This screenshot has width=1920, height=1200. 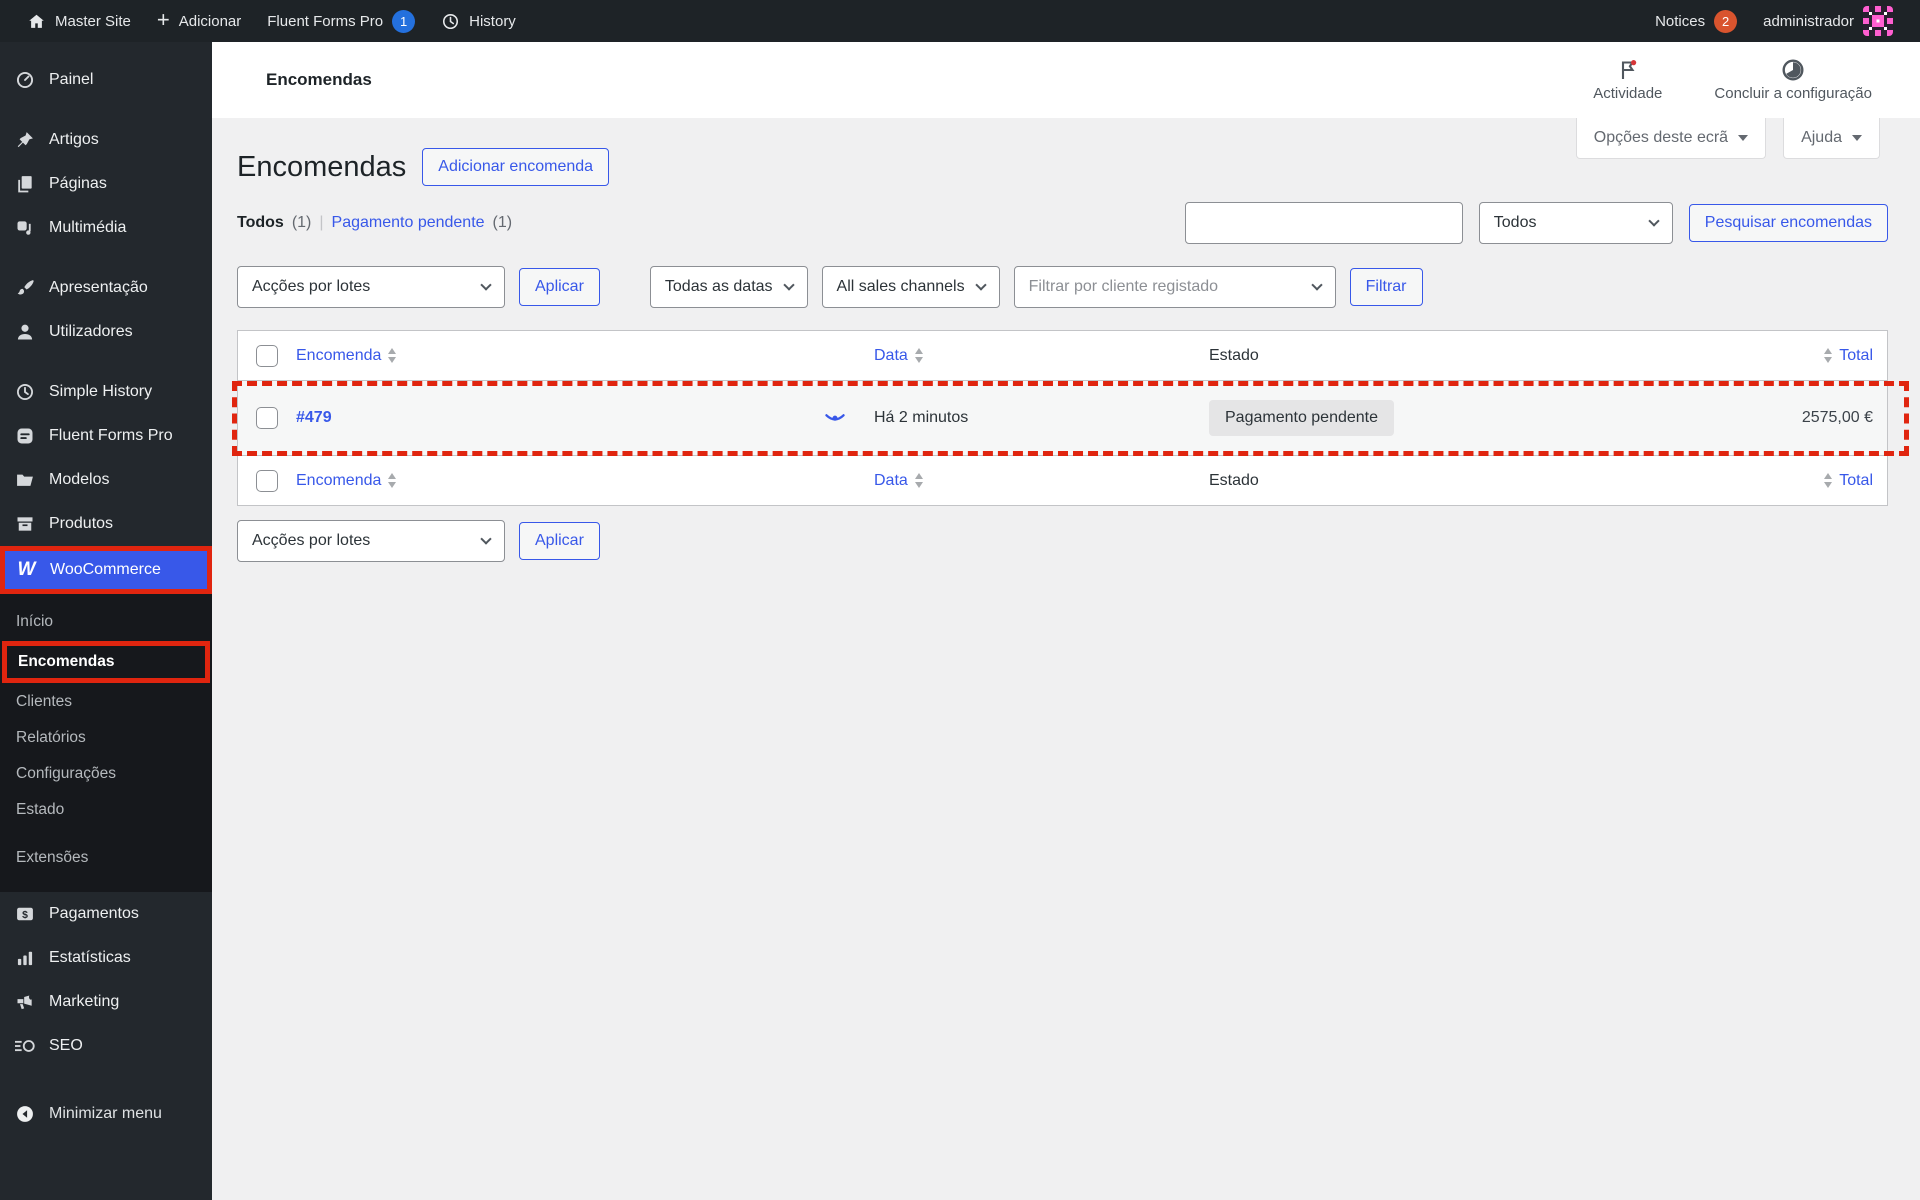 I want to click on seo-icon, so click(x=25, y=1046).